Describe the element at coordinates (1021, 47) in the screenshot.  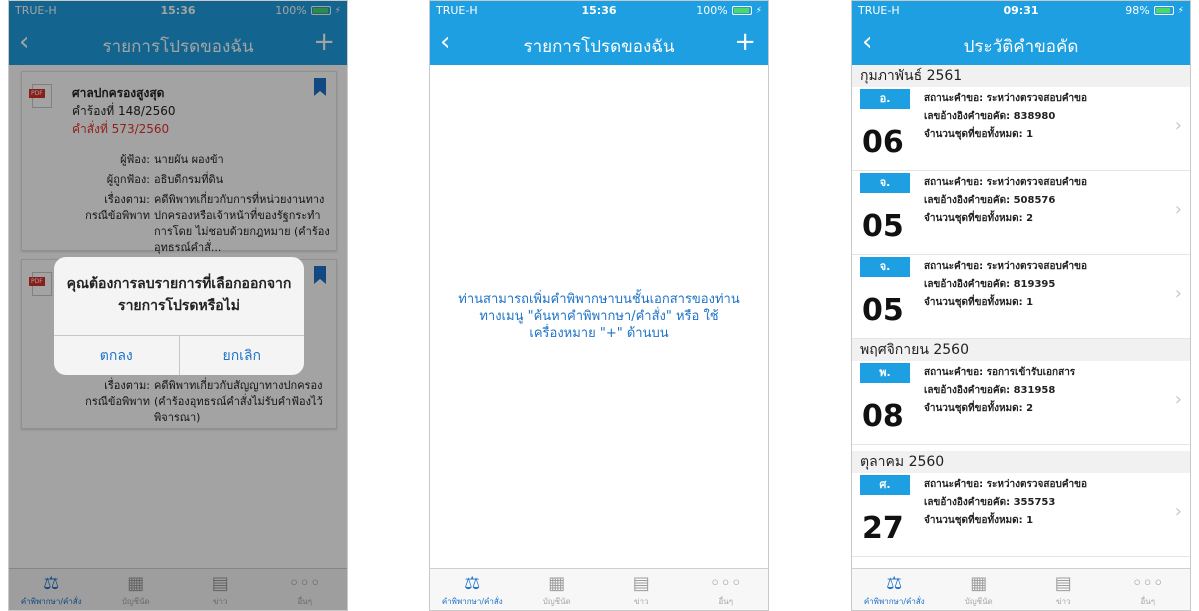
I see `page-title: ประวัติคำขอคัด` at that location.